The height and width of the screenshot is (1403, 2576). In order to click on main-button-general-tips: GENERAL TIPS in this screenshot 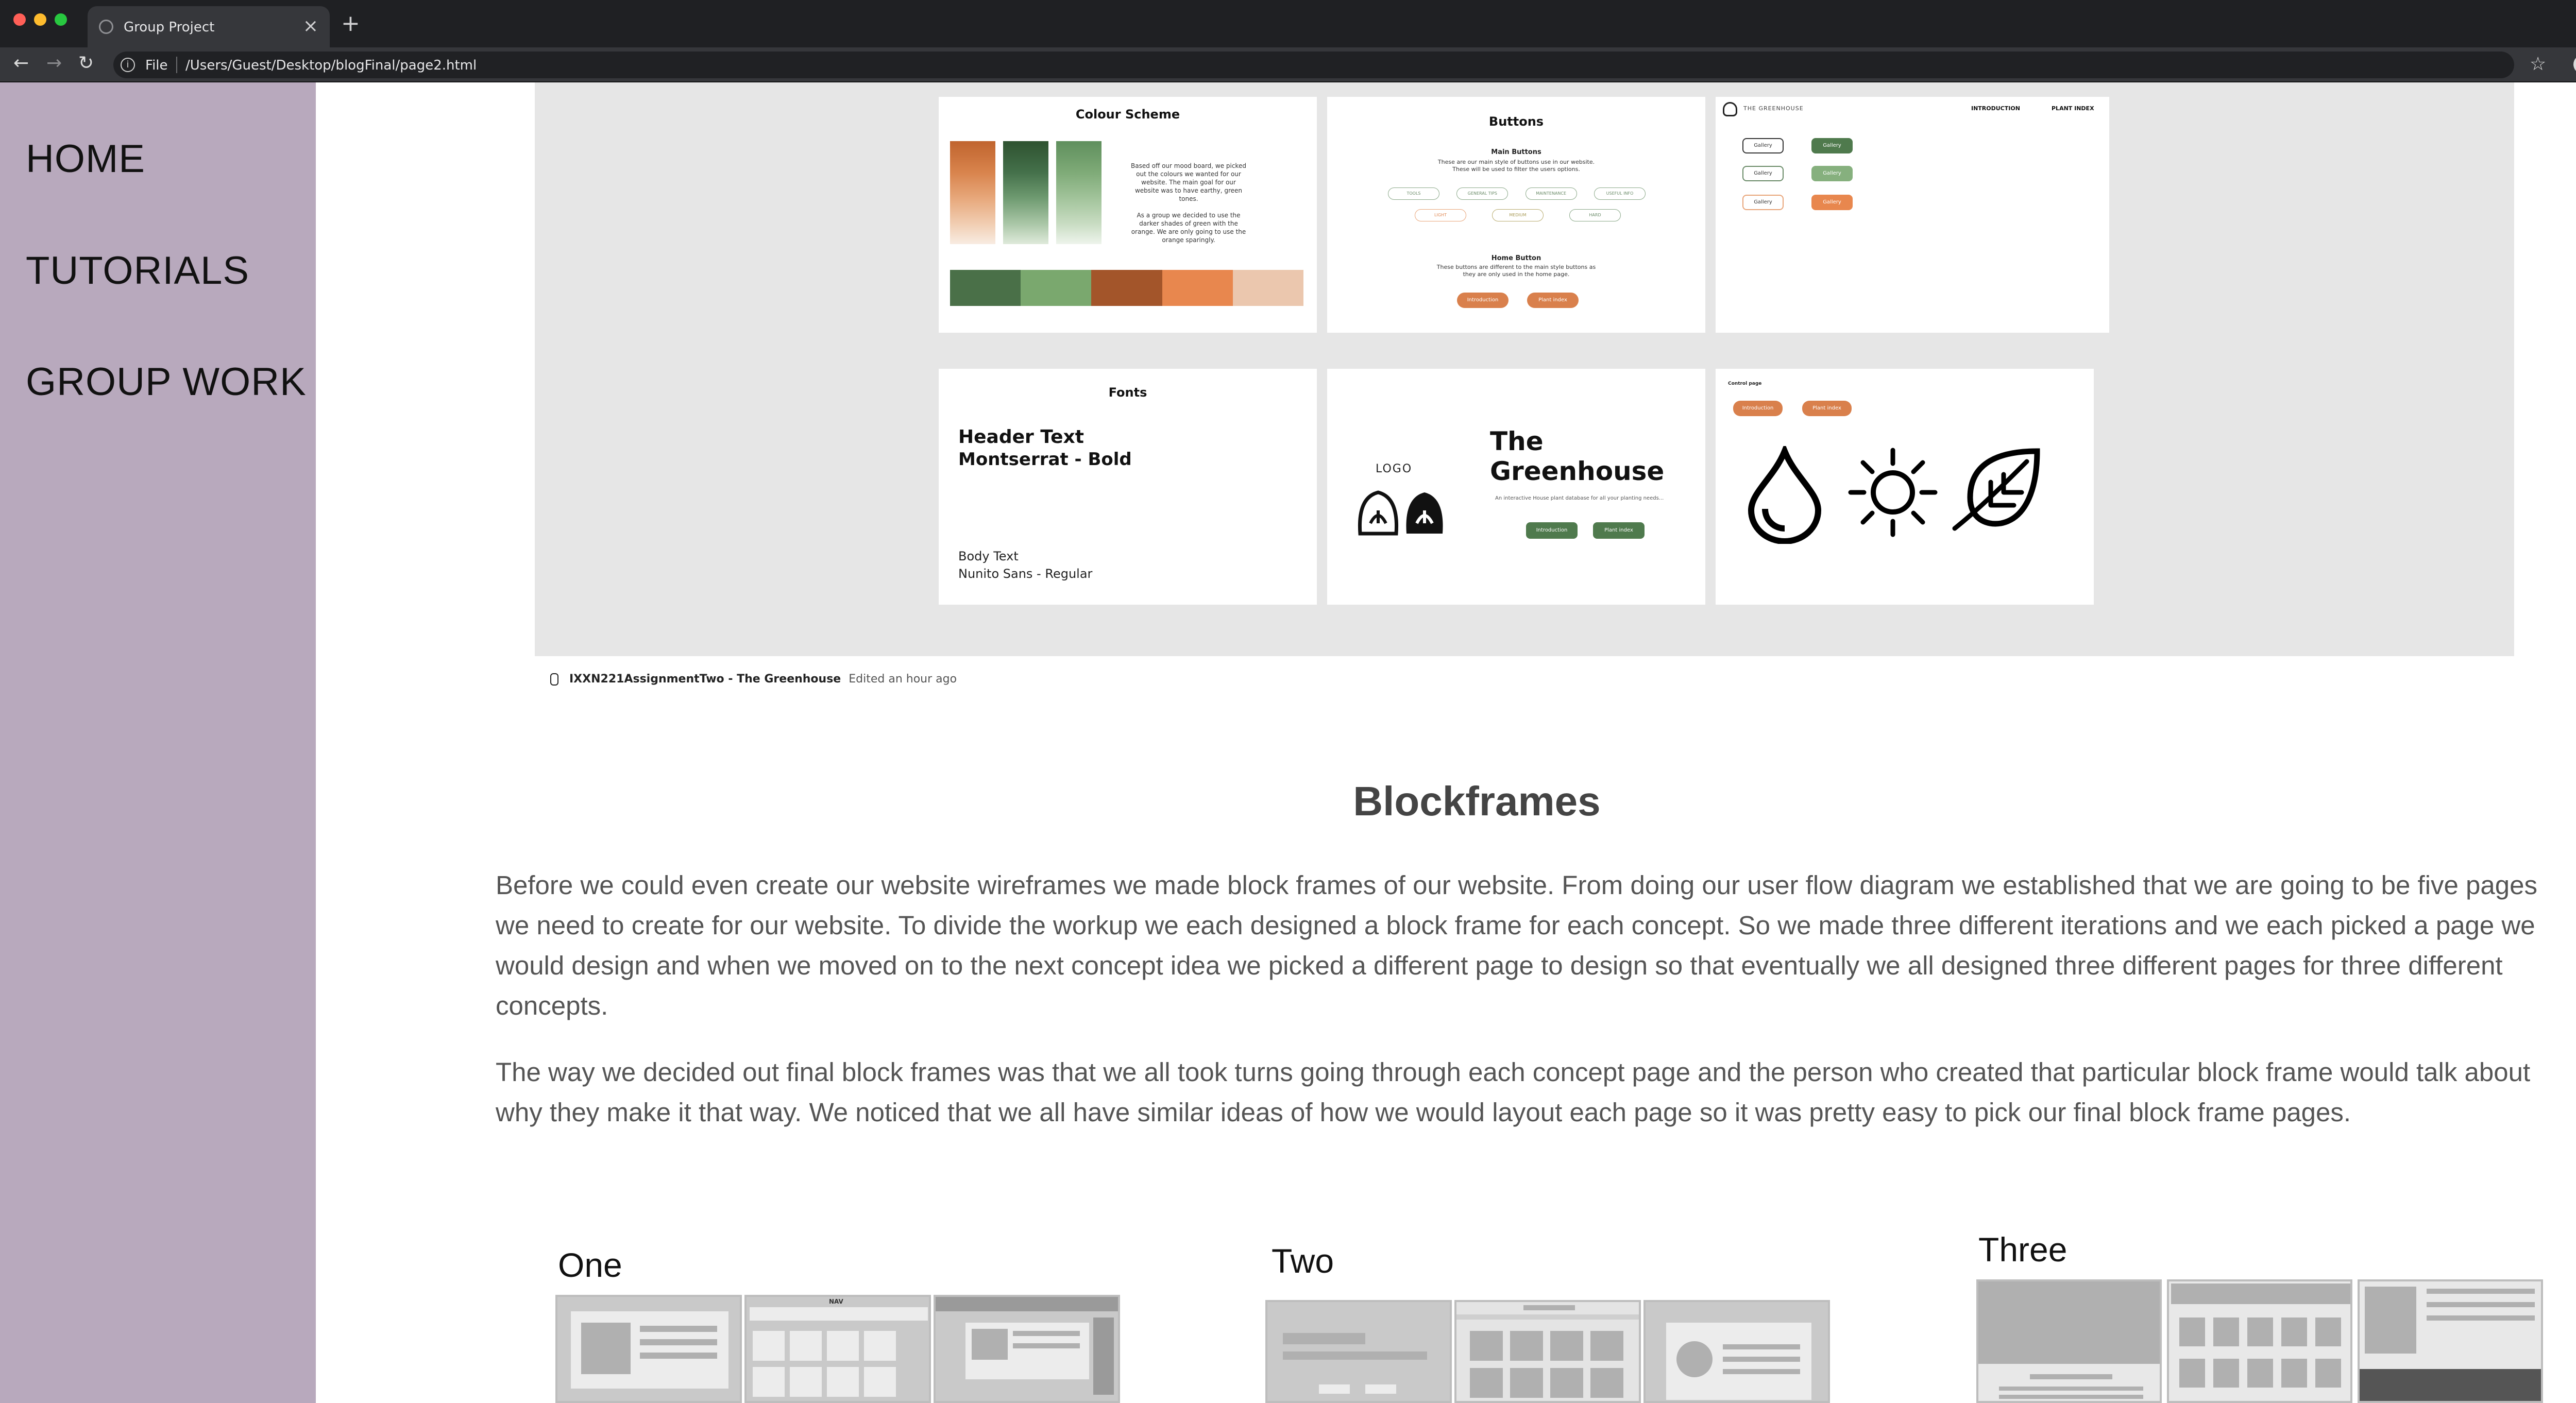, I will do `click(1482, 193)`.